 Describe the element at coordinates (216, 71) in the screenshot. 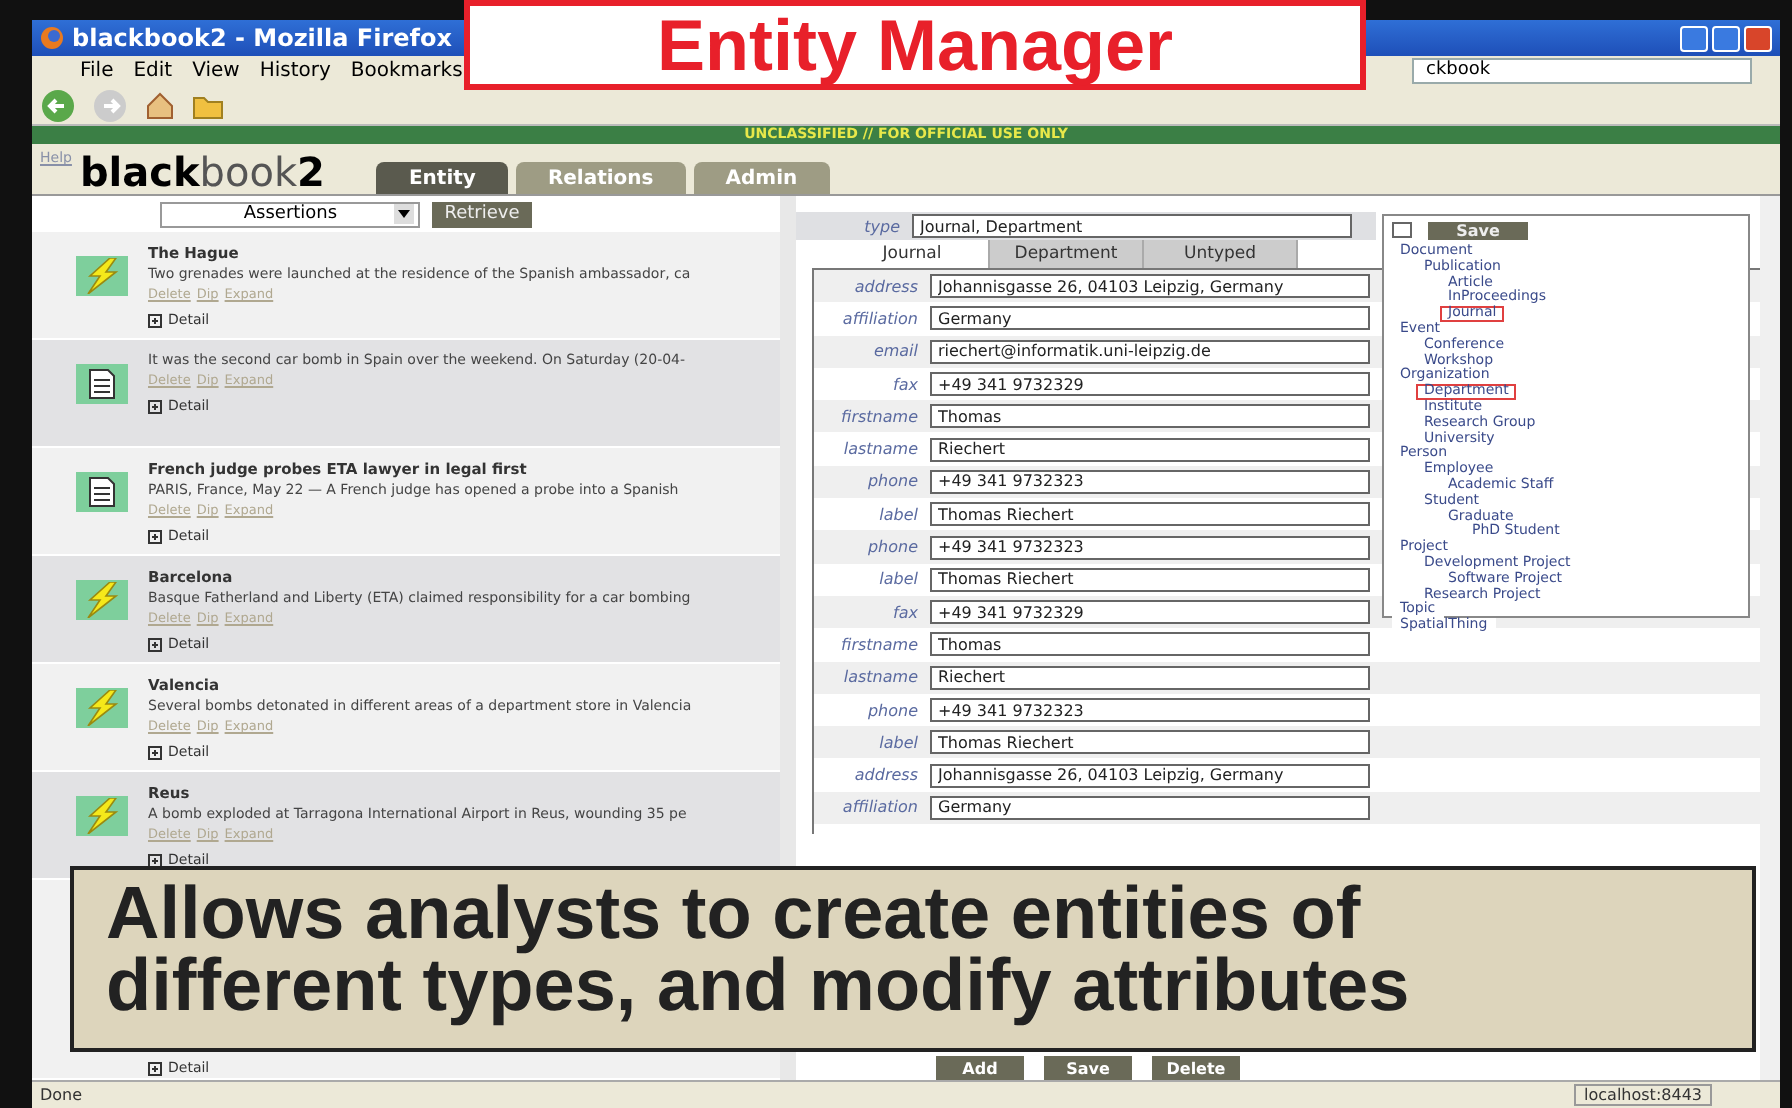

I see `menu-item: View` at that location.